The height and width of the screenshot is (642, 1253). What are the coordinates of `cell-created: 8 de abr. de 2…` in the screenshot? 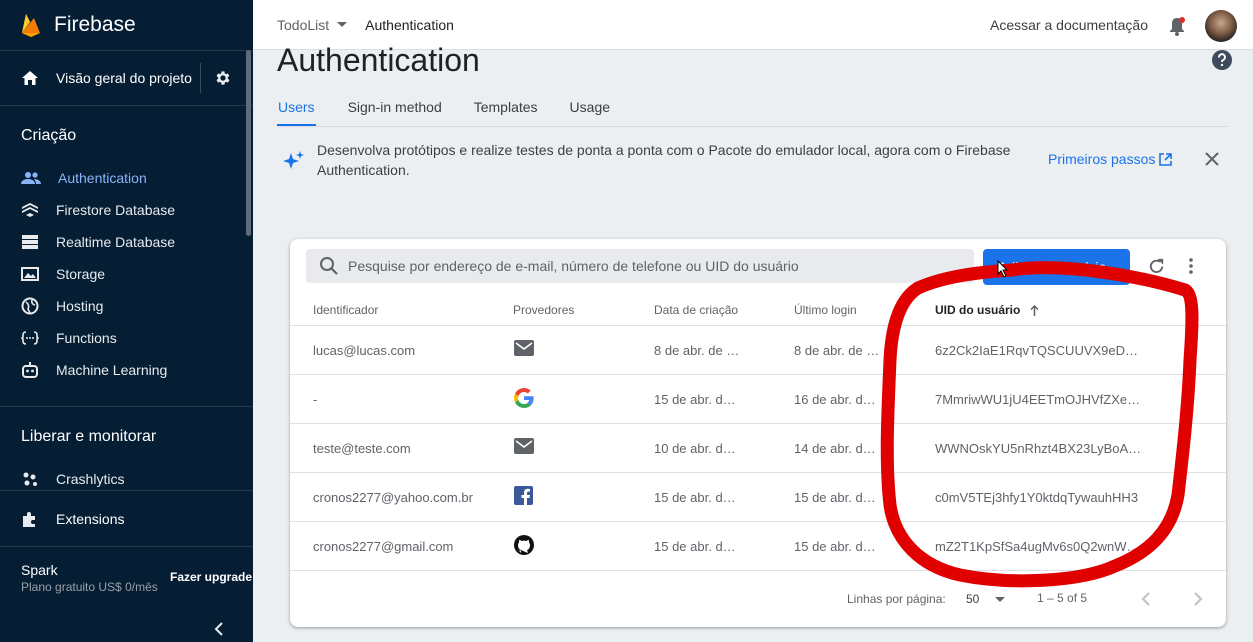 It's located at (698, 350).